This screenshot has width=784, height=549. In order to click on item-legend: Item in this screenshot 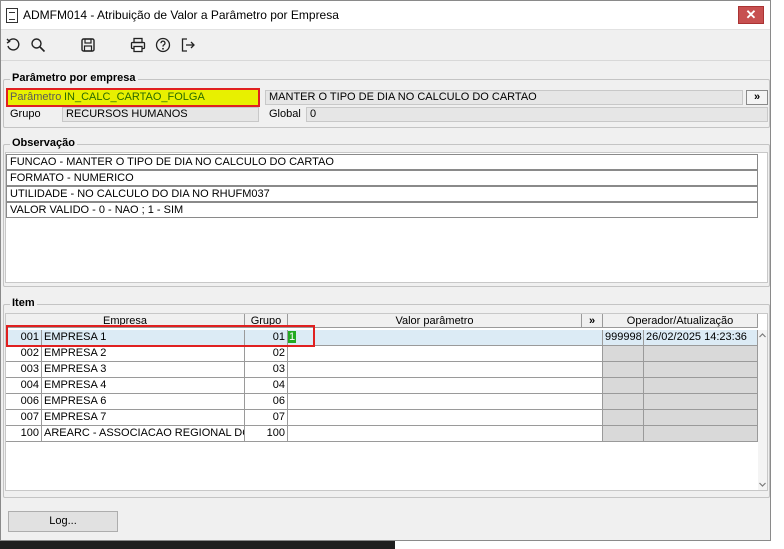, I will do `click(23, 303)`.